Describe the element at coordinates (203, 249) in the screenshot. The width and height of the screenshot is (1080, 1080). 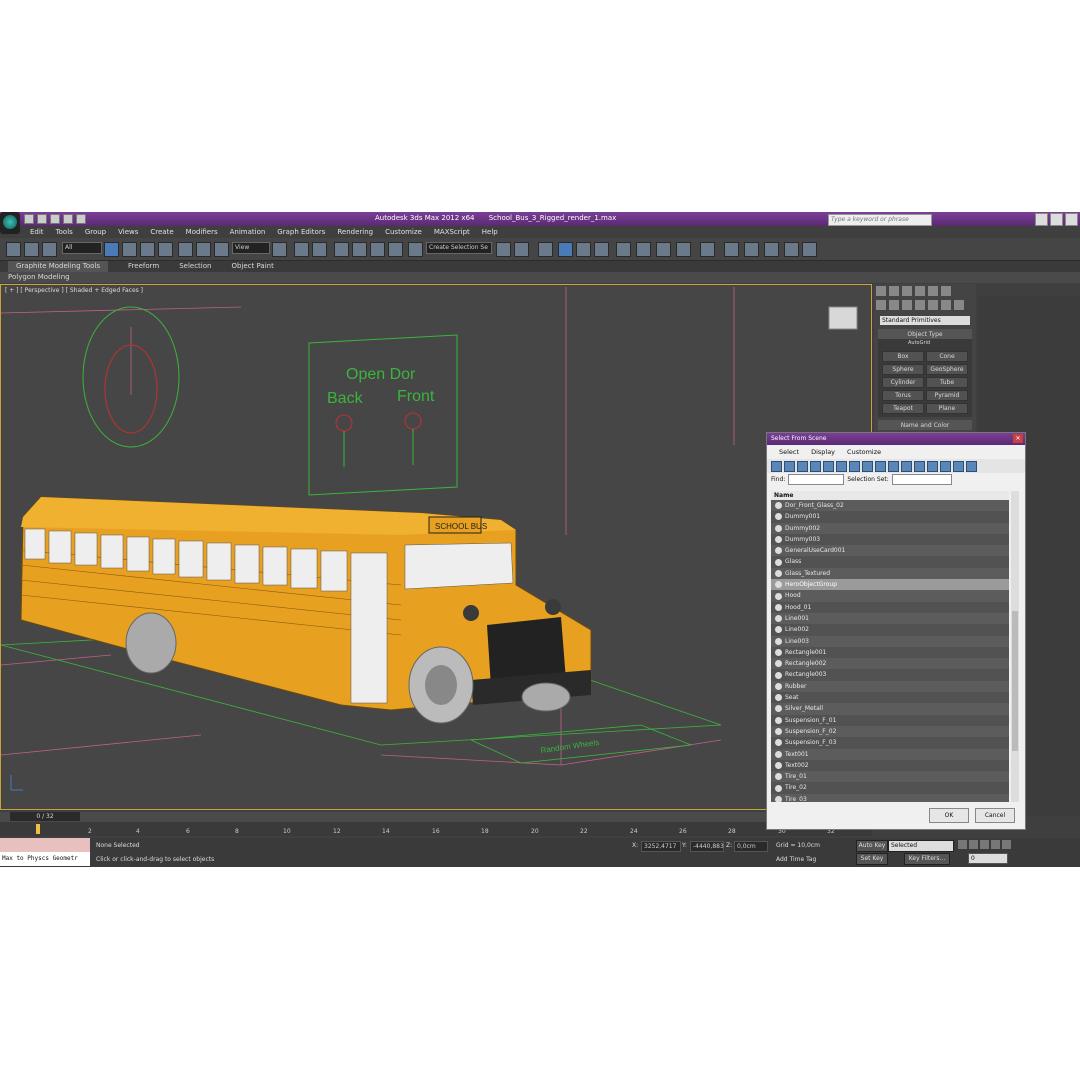
I see `rotate-icon` at that location.